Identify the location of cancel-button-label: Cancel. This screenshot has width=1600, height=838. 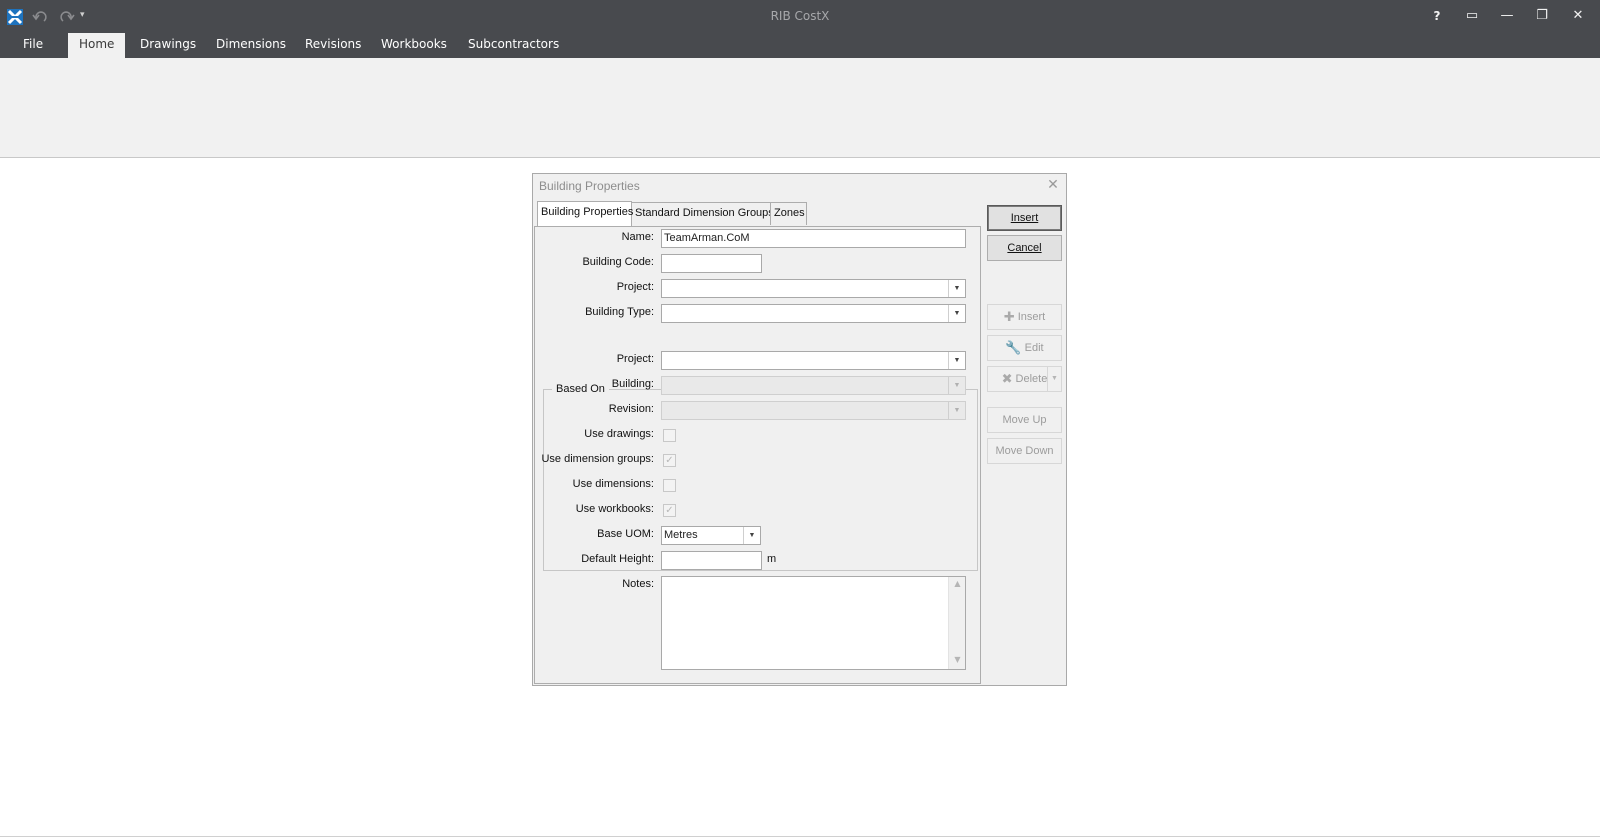
(1024, 248).